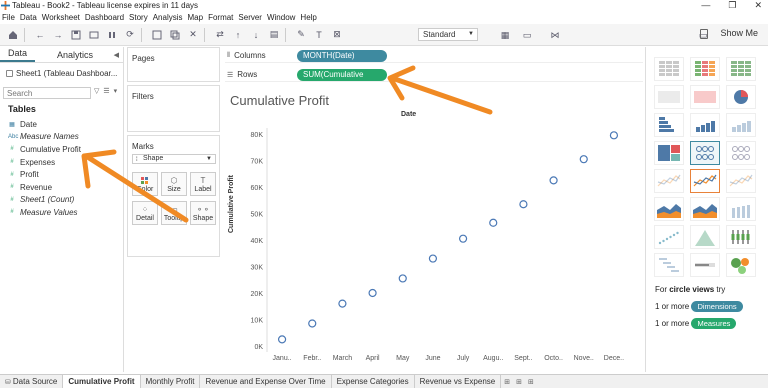 This screenshot has height=388, width=768. What do you see at coordinates (308, 17) in the screenshot?
I see `menu-help: Help` at bounding box center [308, 17].